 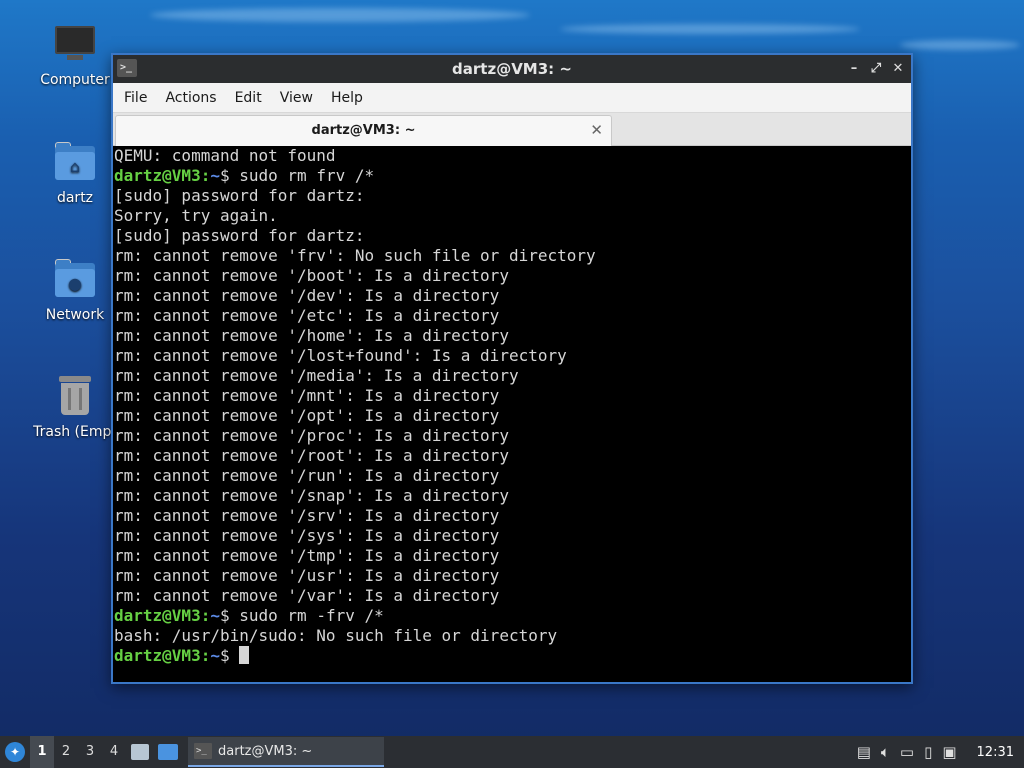 I want to click on desktop-icon-home-folder: ⌂ dartz, so click(x=75, y=173).